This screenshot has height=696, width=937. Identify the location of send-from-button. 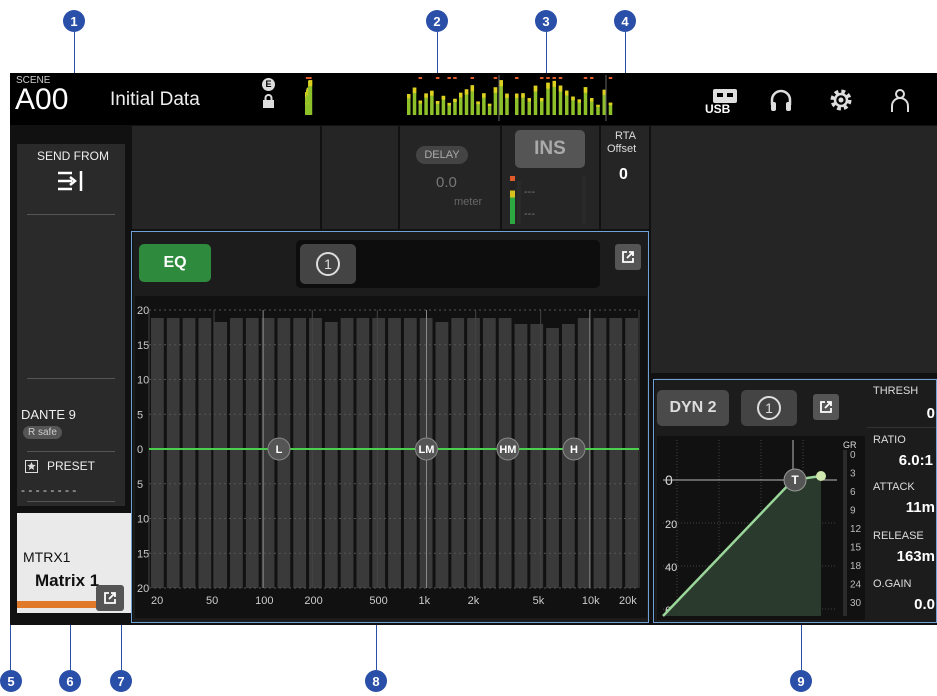
(70, 181).